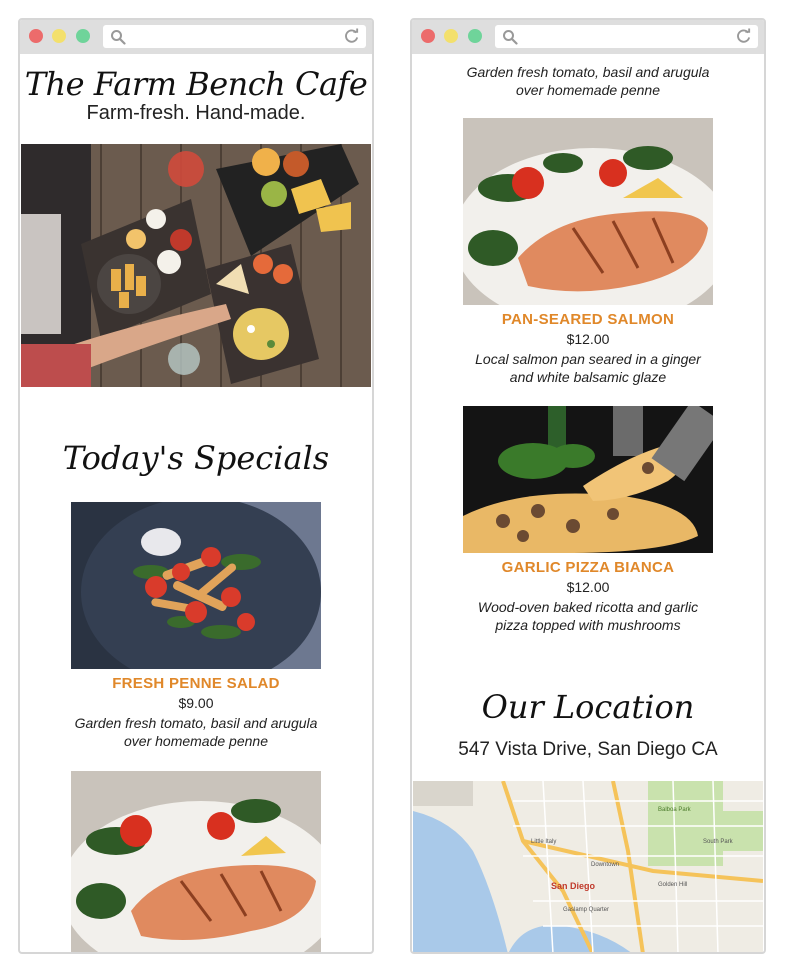 The height and width of the screenshot is (970, 785). Describe the element at coordinates (588, 567) in the screenshot. I see `item-name: GARLIC PIZZA BIANCA` at that location.